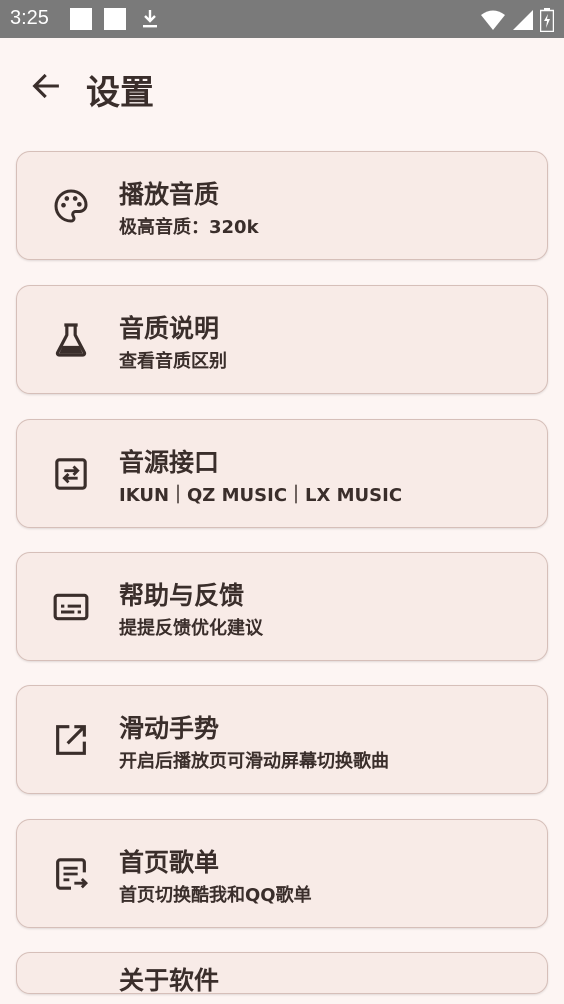  I want to click on playlist-icon, so click(72, 874).